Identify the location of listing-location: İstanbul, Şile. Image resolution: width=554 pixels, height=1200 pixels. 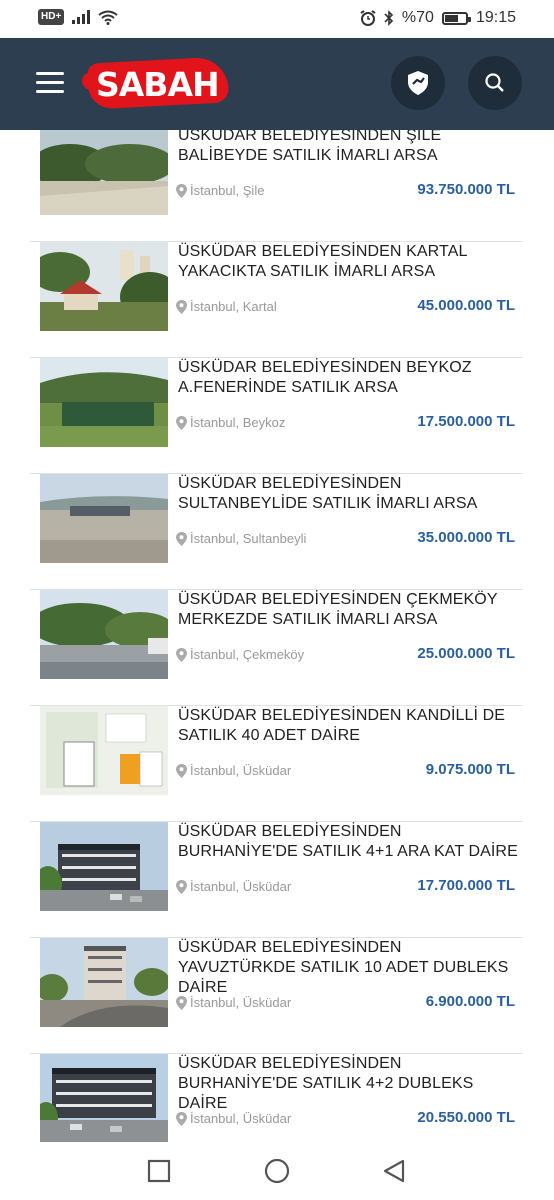
(220, 190).